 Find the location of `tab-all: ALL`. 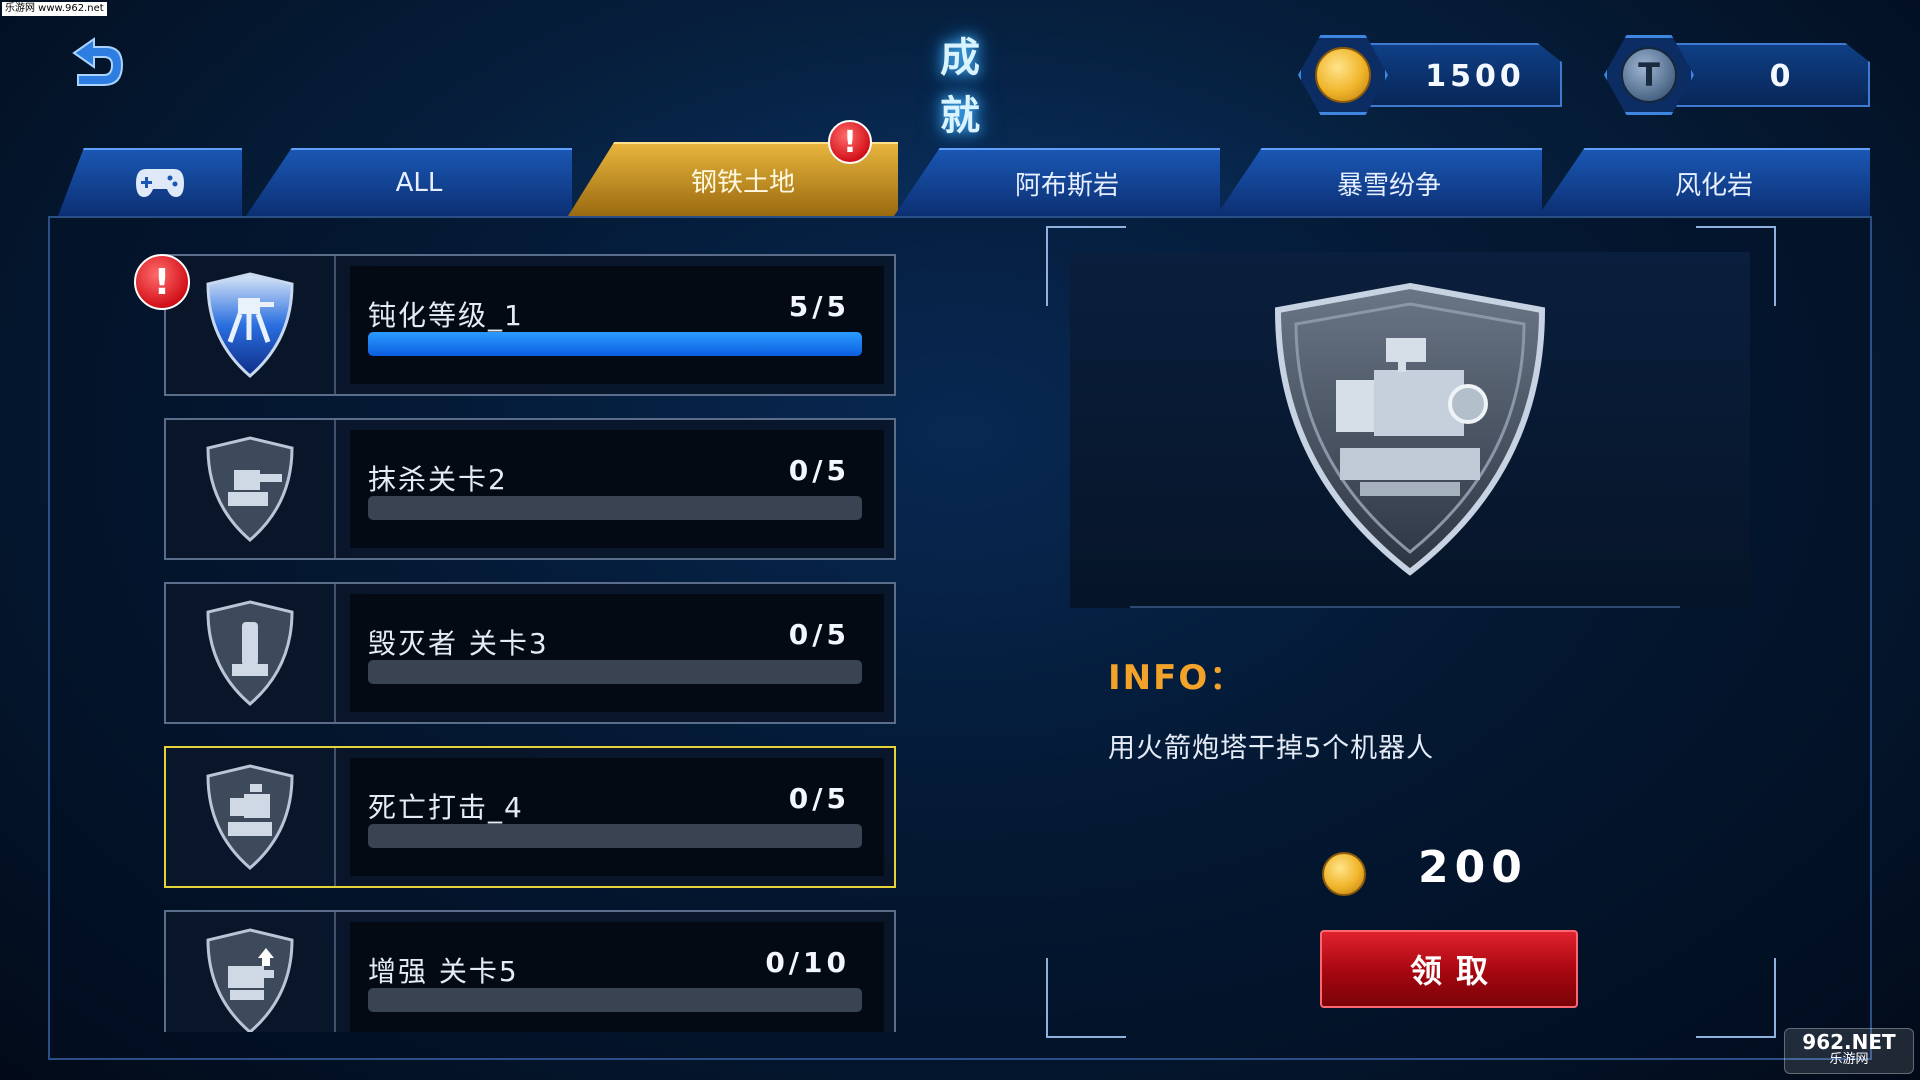

tab-all: ALL is located at coordinates (409, 182).